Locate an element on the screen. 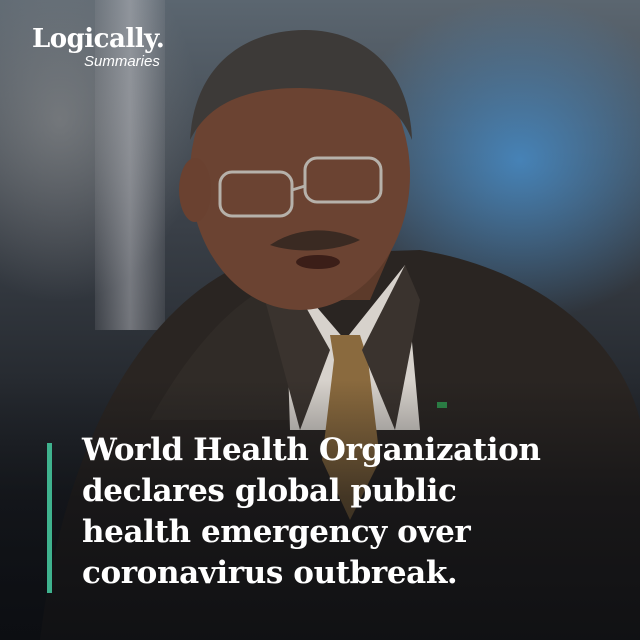  headline-line: declares global public is located at coordinates (269, 491).